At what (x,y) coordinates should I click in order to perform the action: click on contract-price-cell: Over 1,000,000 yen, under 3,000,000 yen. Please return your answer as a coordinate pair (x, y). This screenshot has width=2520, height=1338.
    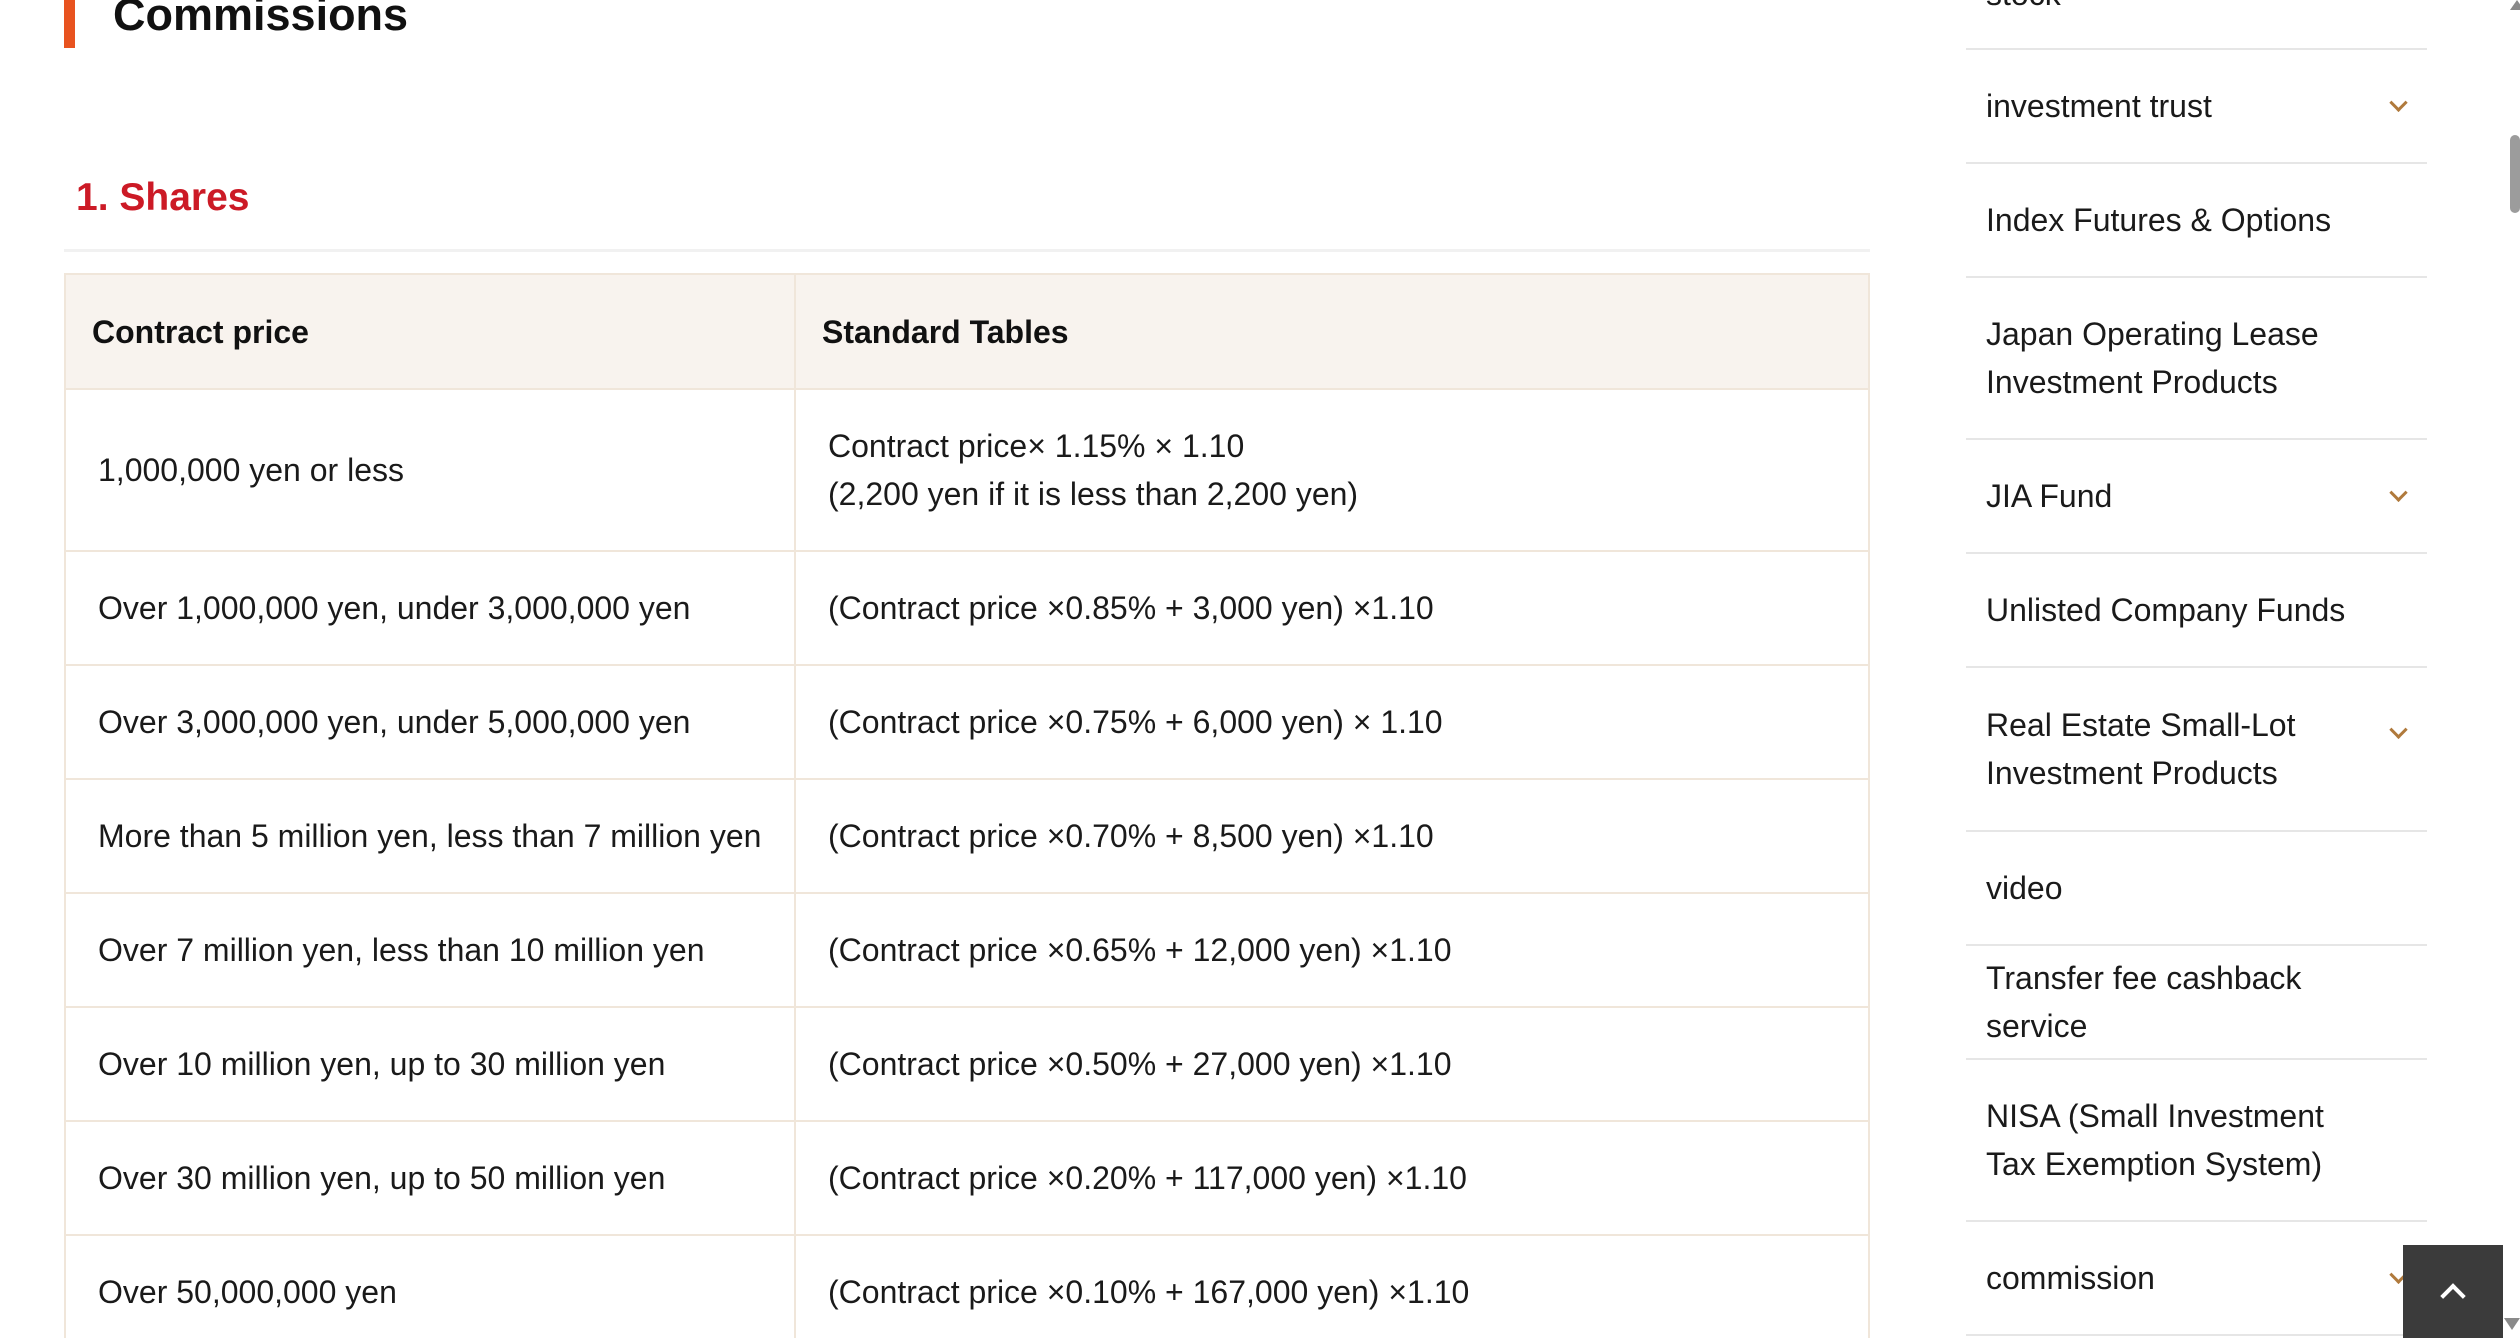
    Looking at the image, I should click on (430, 608).